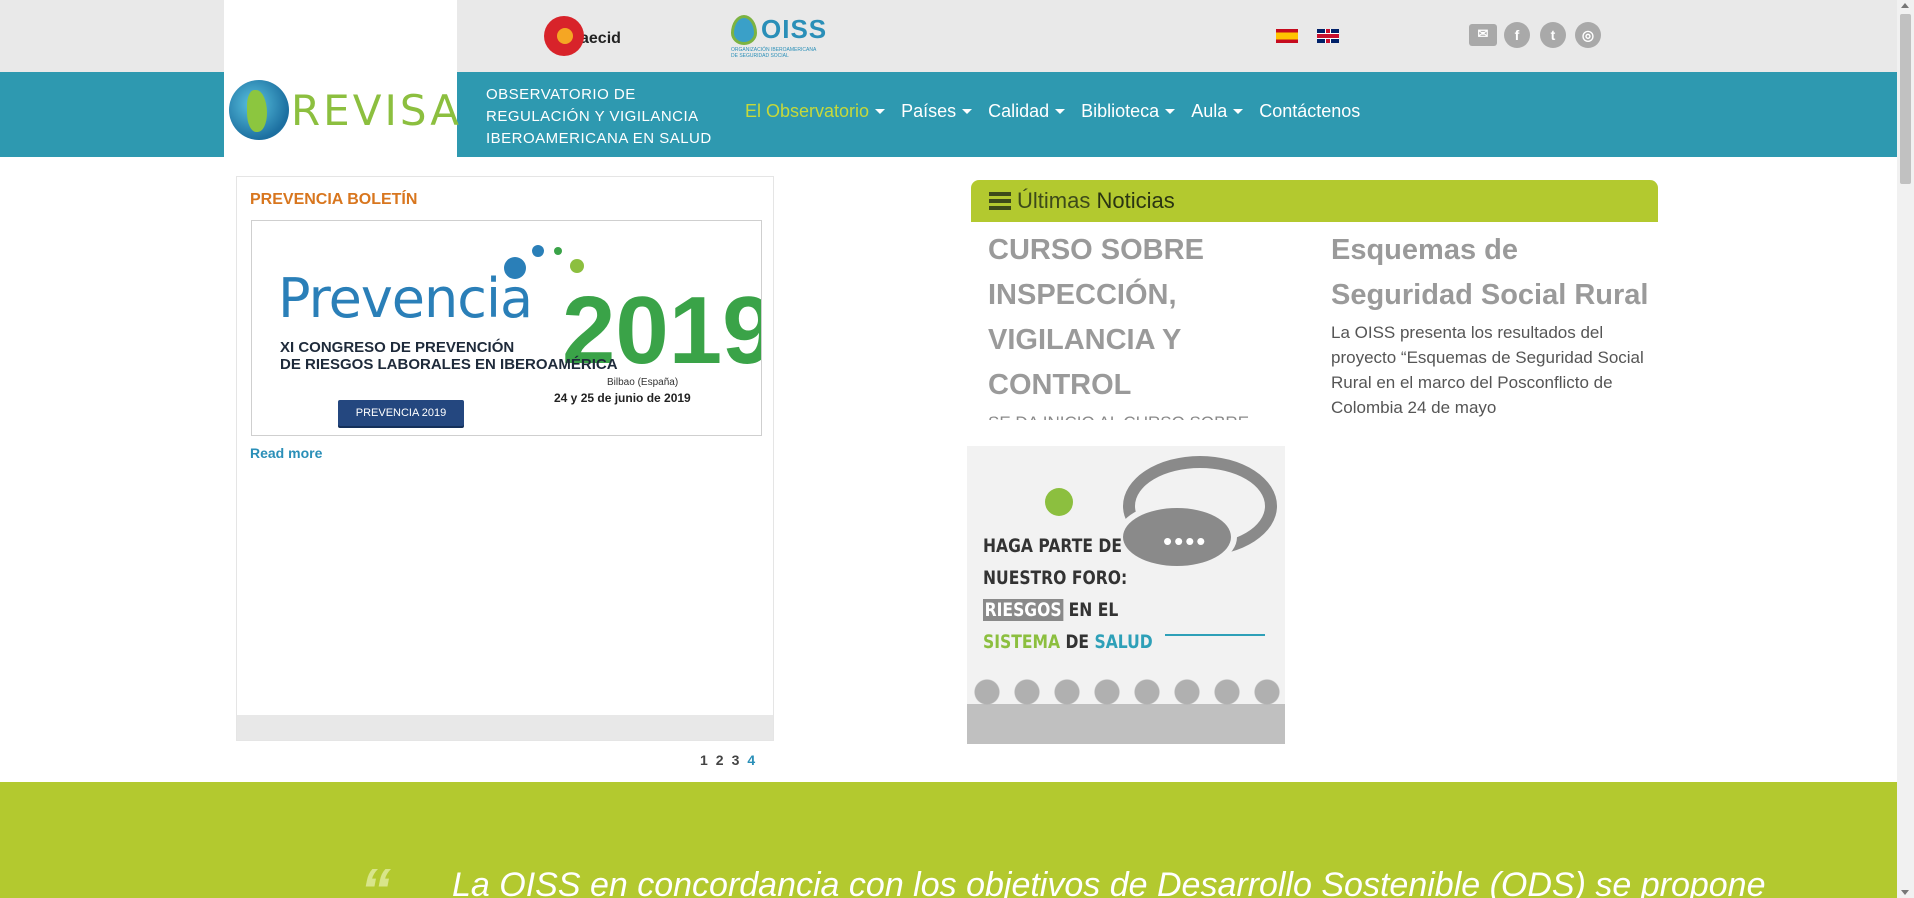  What do you see at coordinates (1123, 642) in the screenshot?
I see `forum-line4-c: SALUD` at bounding box center [1123, 642].